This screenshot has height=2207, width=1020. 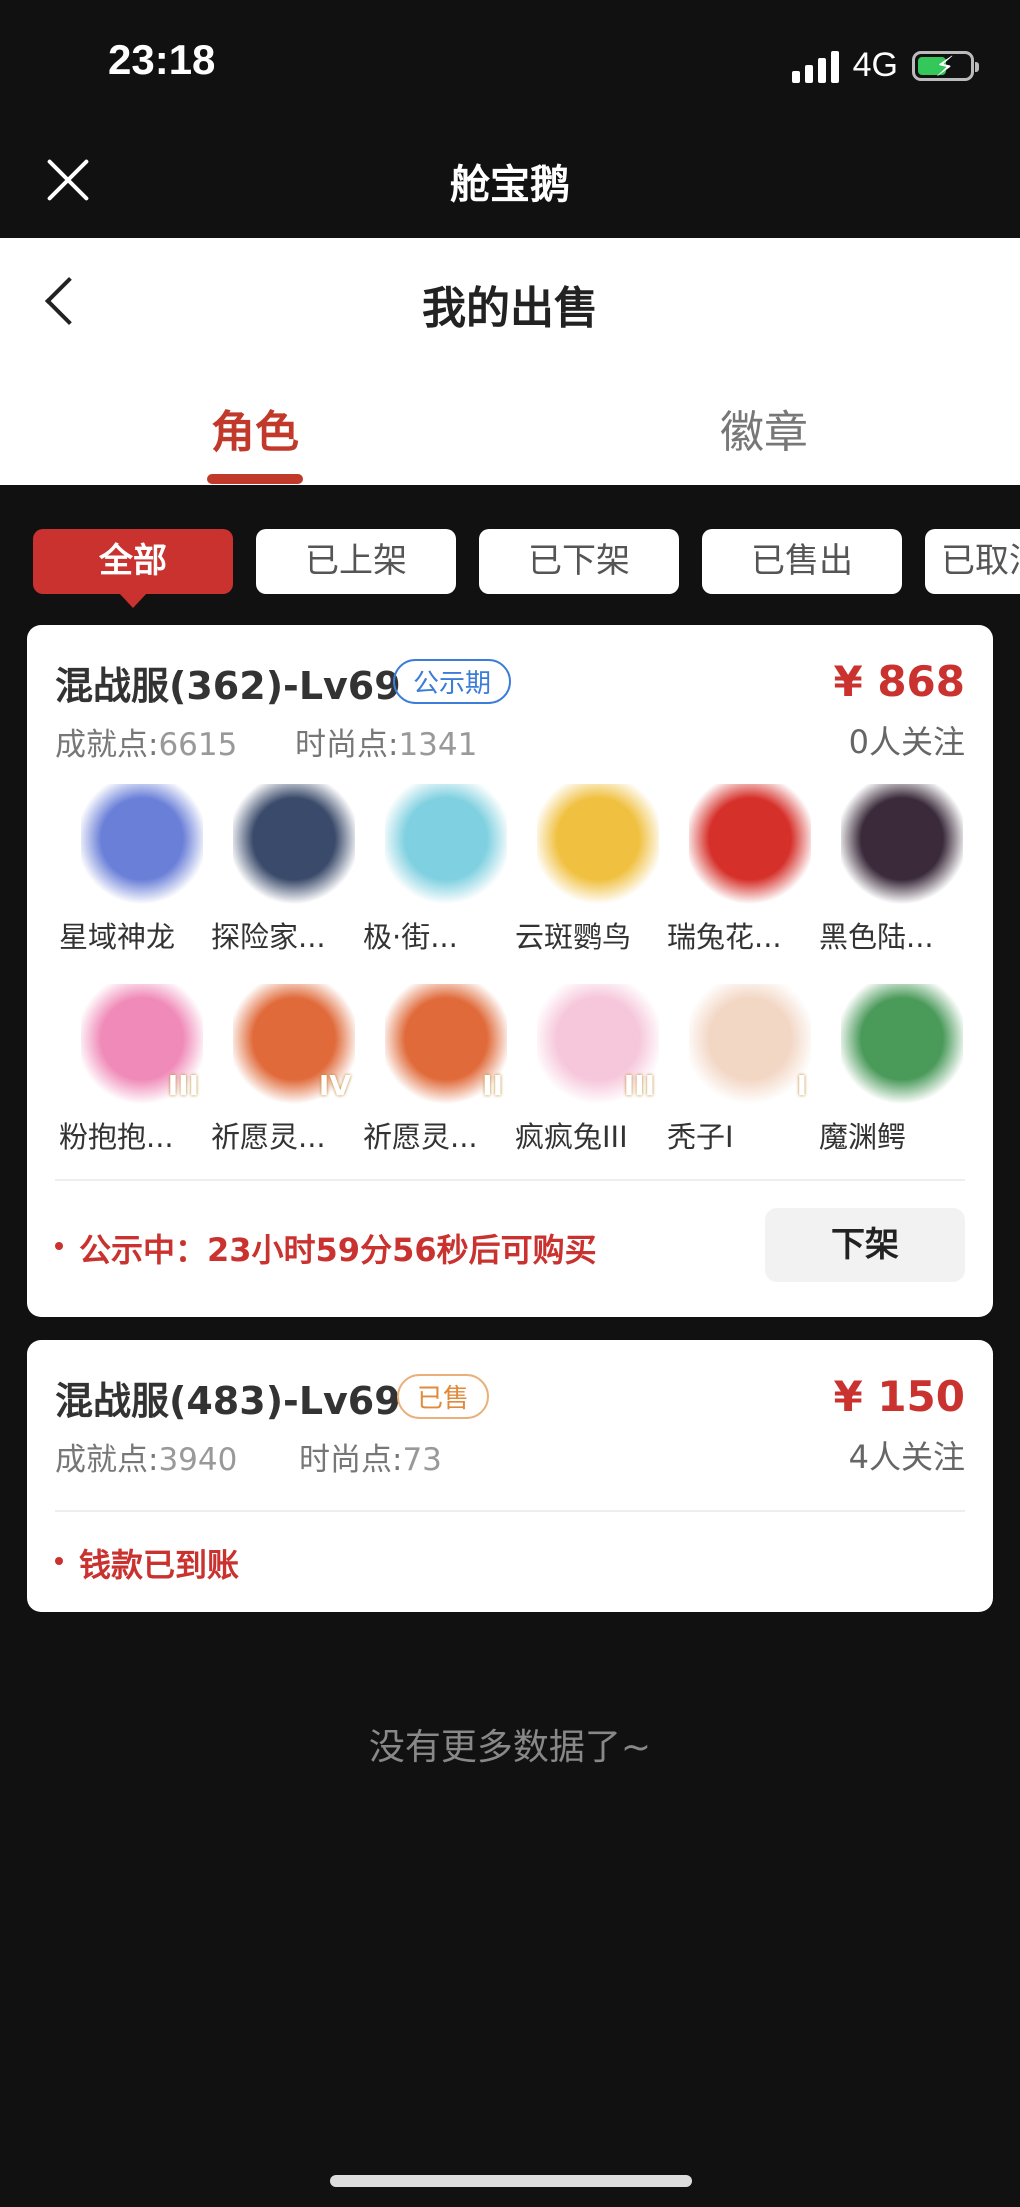 I want to click on item-tile: 星域神龙, so click(x=131, y=869).